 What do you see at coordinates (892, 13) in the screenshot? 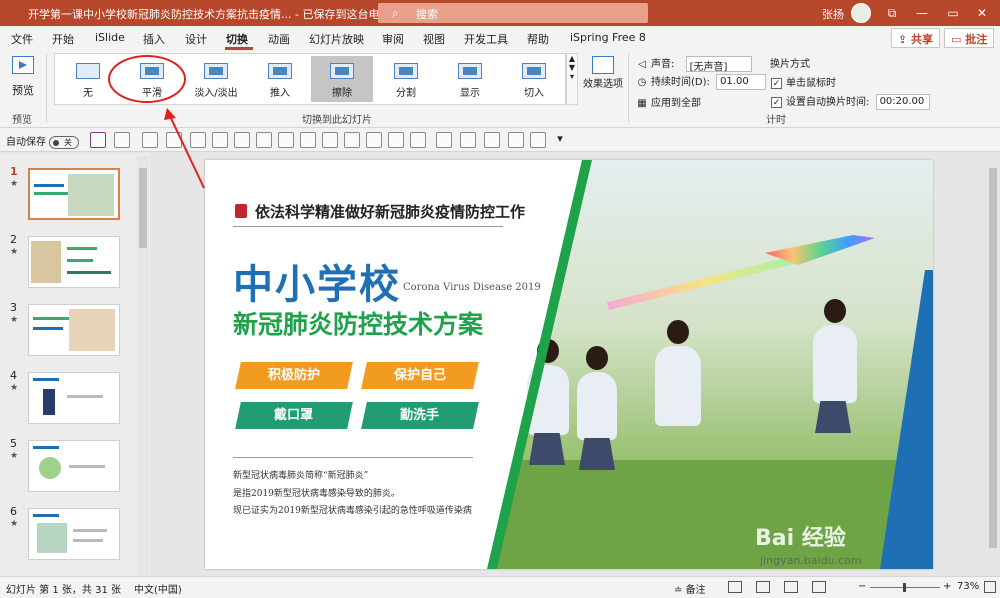
I see `ribbon-display-icon: ⧉` at bounding box center [892, 13].